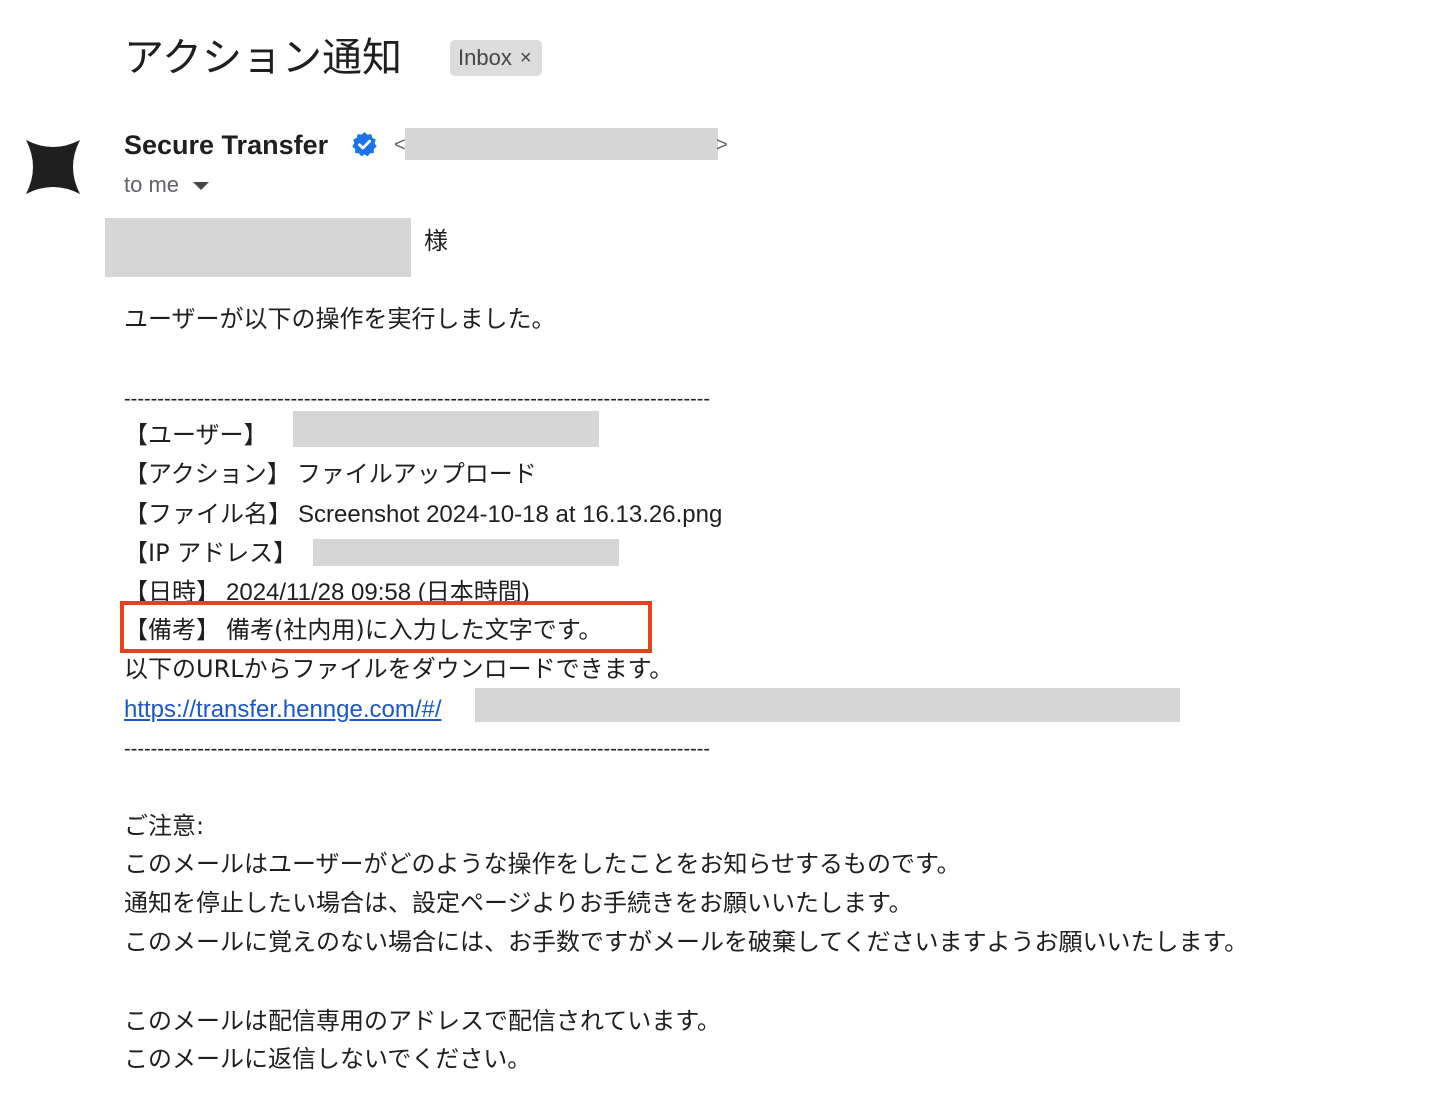 The image size is (1430, 1118). Describe the element at coordinates (263, 58) in the screenshot. I see `email-subject: アクション通知` at that location.